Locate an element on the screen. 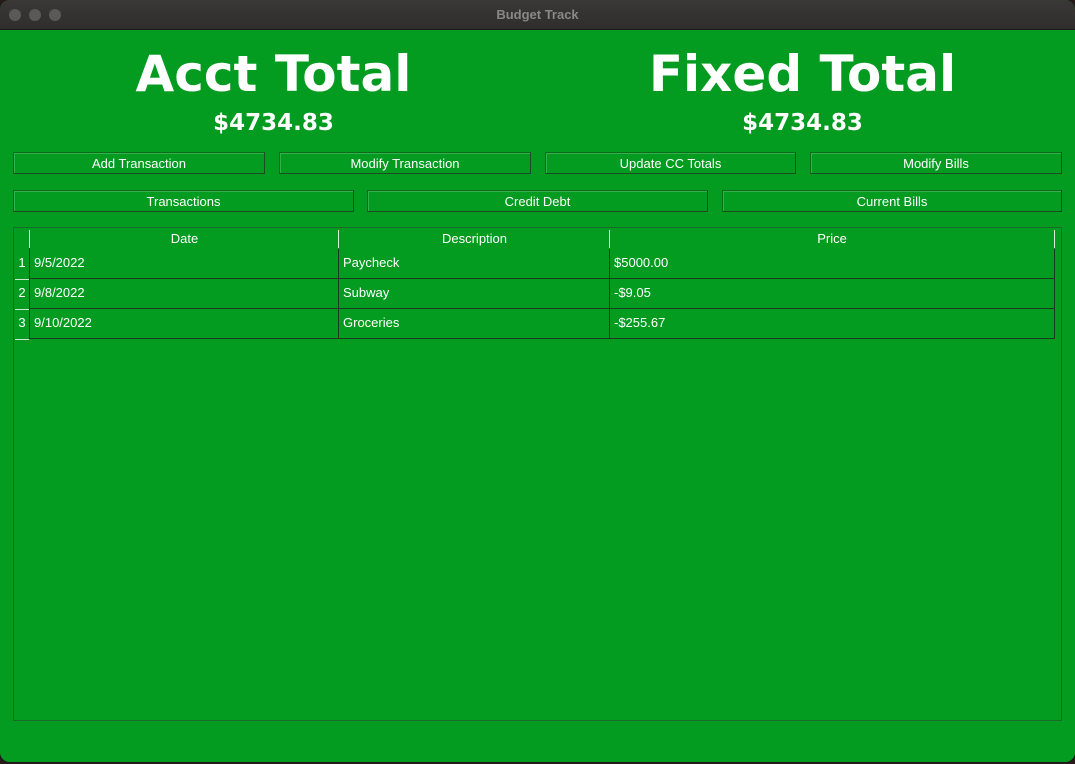  table-cell-description: Subway is located at coordinates (474, 294).